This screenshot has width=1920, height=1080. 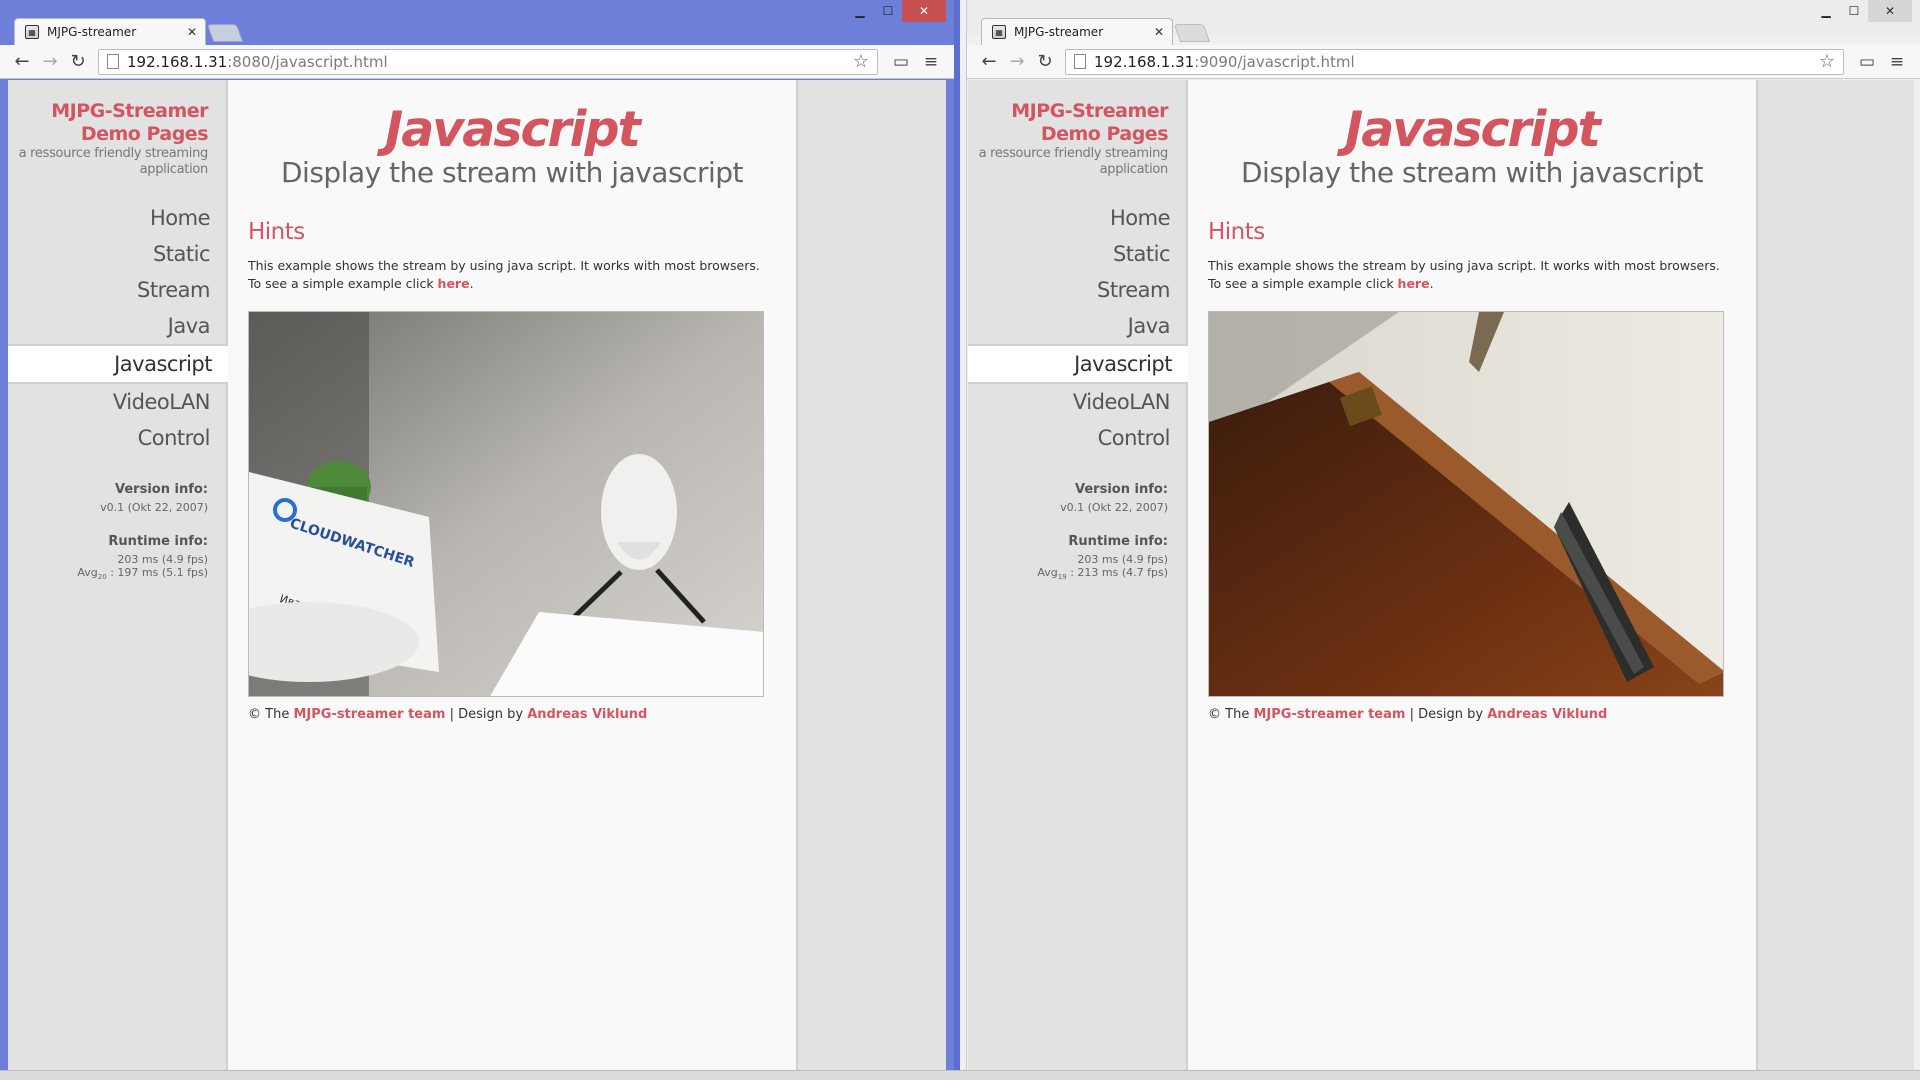 What do you see at coordinates (1119, 572) in the screenshot?
I see `avg-value: : 213 ms (4.7 fps)` at bounding box center [1119, 572].